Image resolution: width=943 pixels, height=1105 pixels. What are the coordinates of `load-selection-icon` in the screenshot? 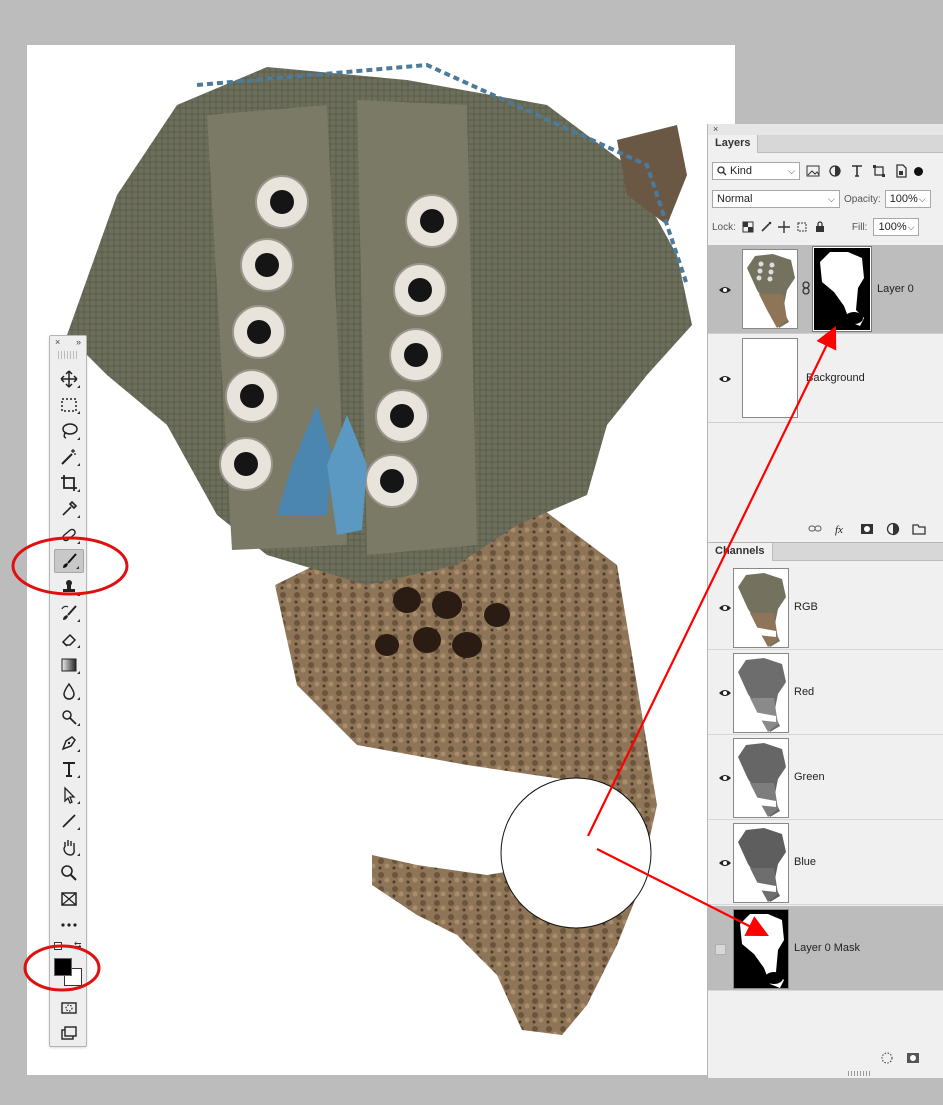 It's located at (887, 1058).